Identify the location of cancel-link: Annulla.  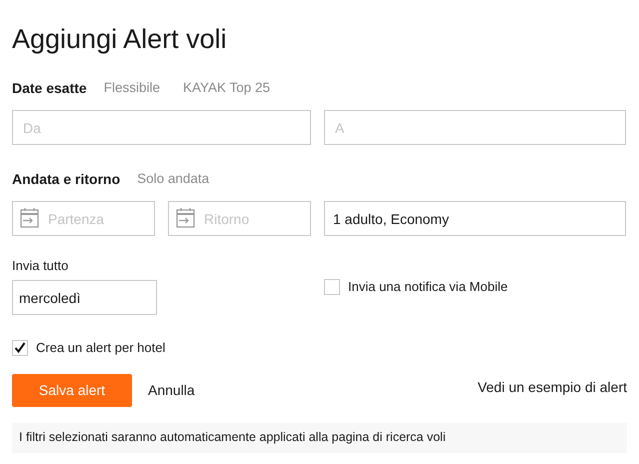
(171, 390).